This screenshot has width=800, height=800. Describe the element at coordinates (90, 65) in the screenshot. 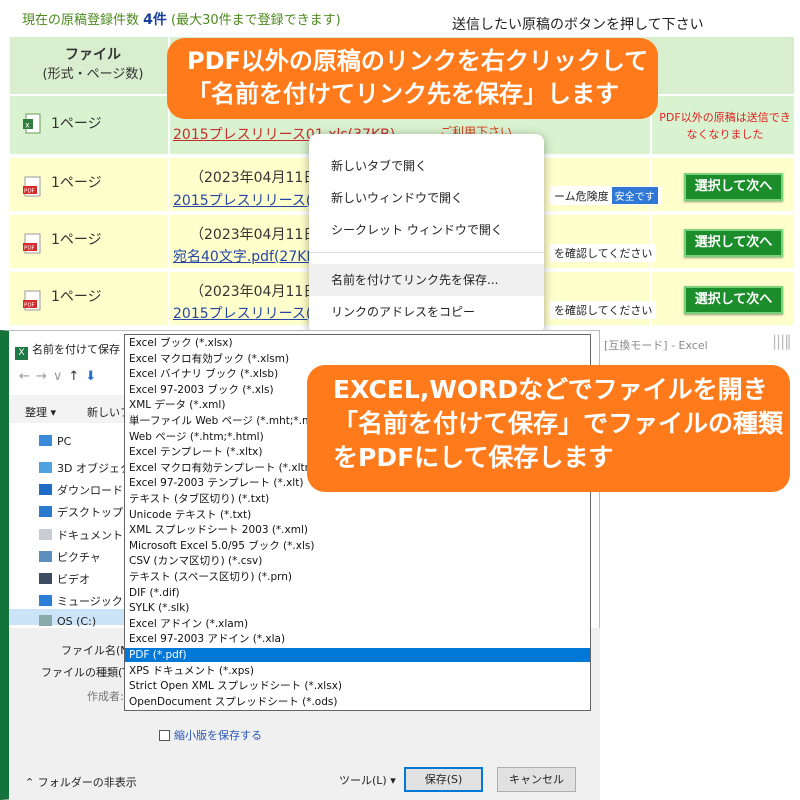

I see `header-cell-file: ファイル (形式・ページ数)` at that location.